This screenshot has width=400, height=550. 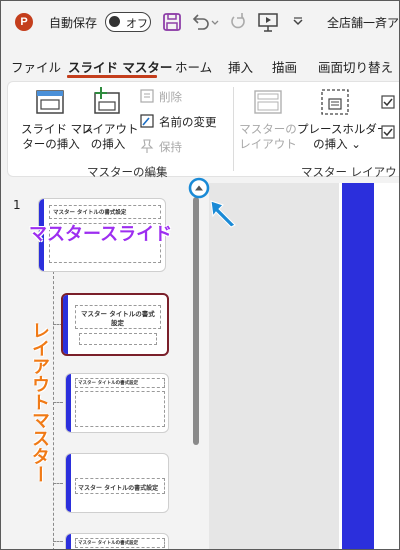 I want to click on title-bar: P 自動保存 オフ 全店舗一斉アン, so click(x=200, y=23).